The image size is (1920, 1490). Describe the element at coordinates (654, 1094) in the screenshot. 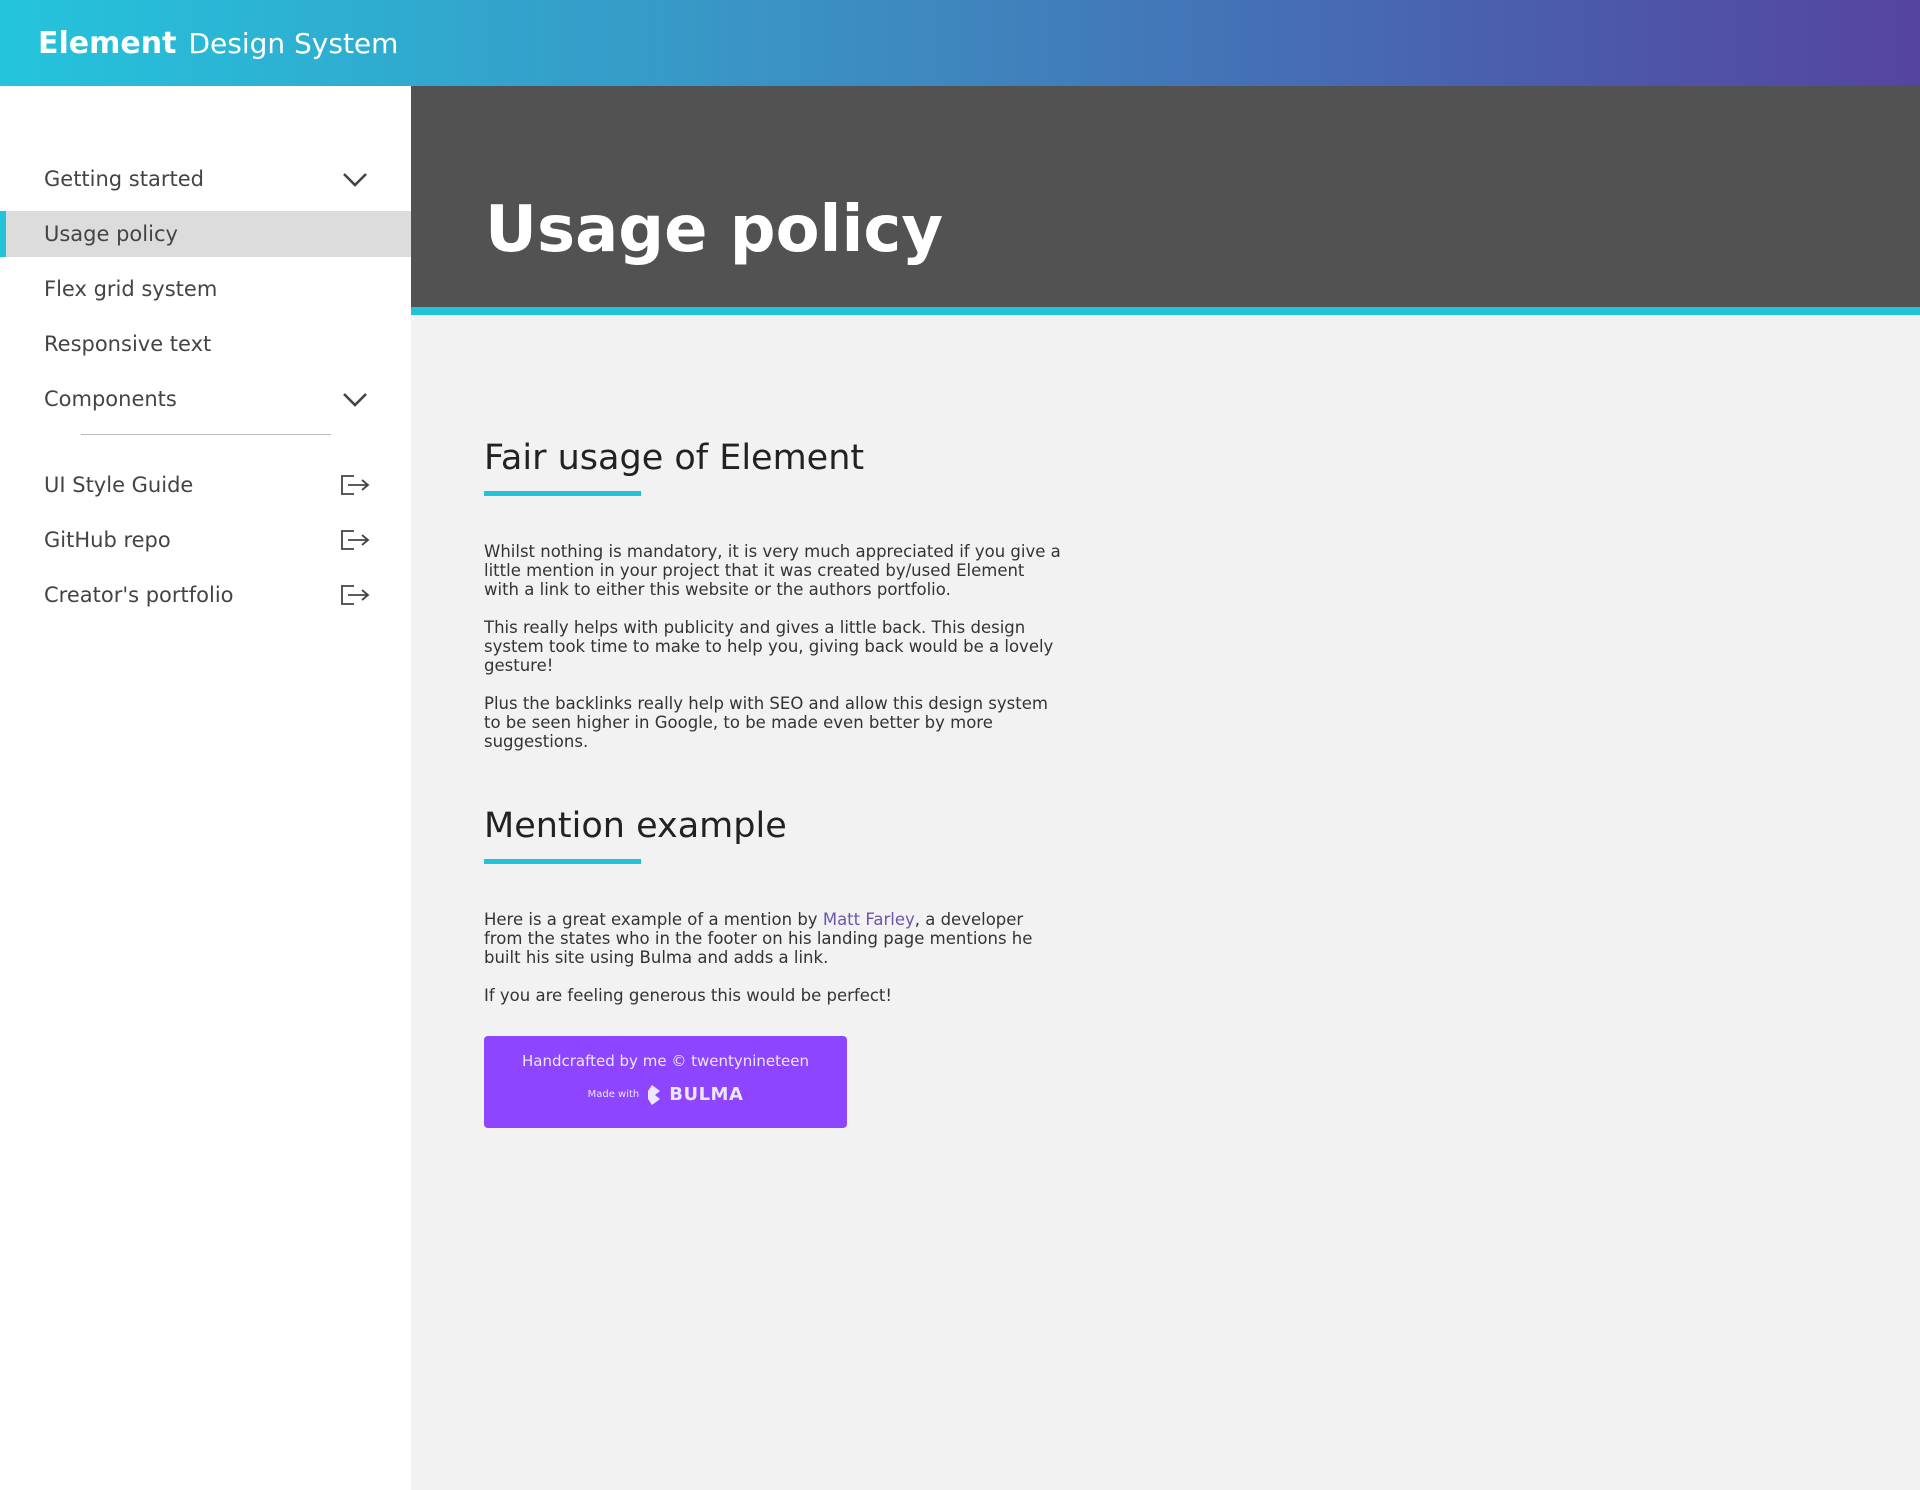

I see `bulma-logo-icon` at that location.